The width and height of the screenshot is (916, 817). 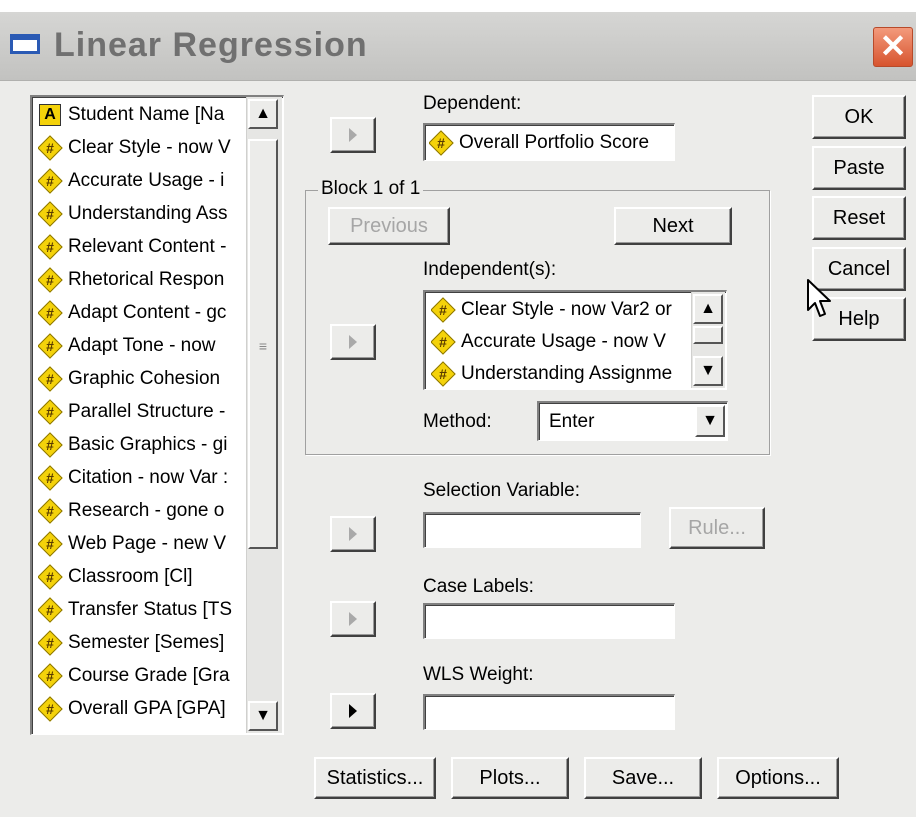 I want to click on variable-list-item: # Web Page - new V, so click(x=142, y=544).